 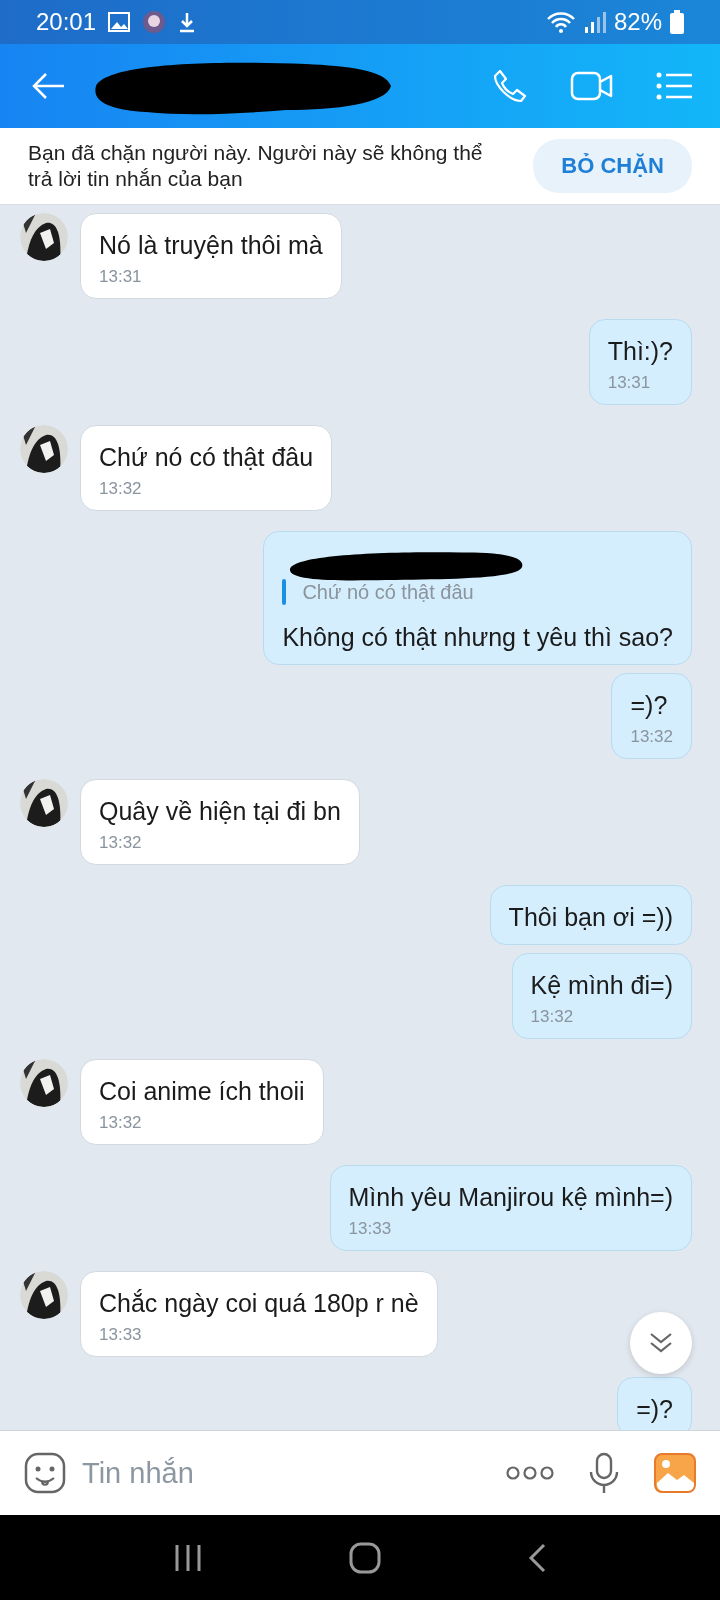 I want to click on message-text: Nó là truyện thôi mà, so click(x=211, y=245).